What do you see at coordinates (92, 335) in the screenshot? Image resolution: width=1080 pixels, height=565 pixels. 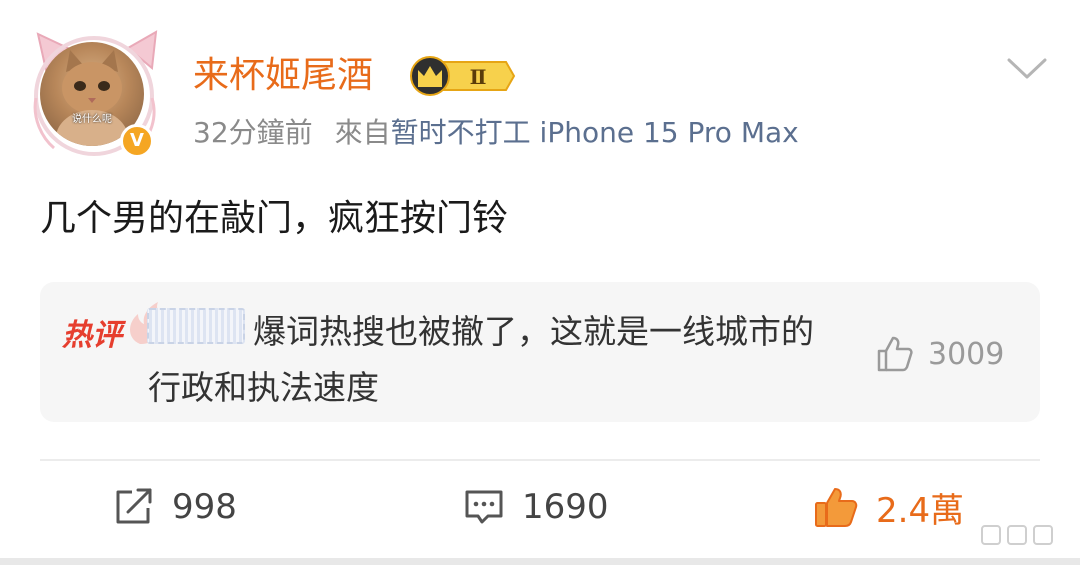 I see `hot-tag-label: 热评` at bounding box center [92, 335].